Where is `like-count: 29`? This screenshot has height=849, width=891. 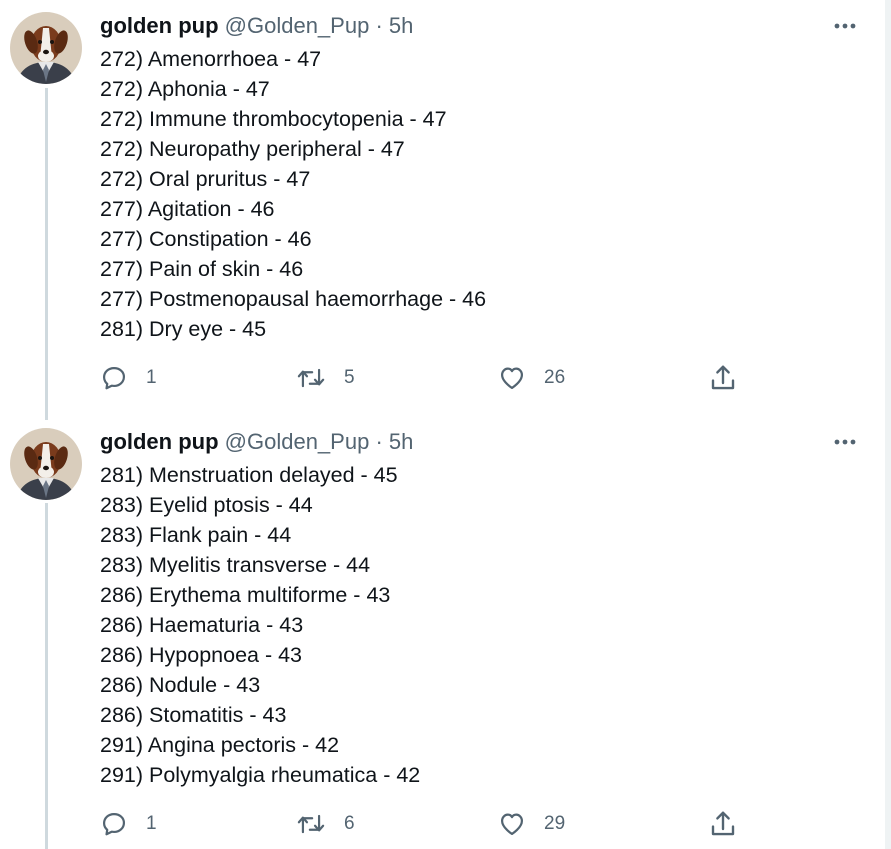
like-count: 29 is located at coordinates (555, 823).